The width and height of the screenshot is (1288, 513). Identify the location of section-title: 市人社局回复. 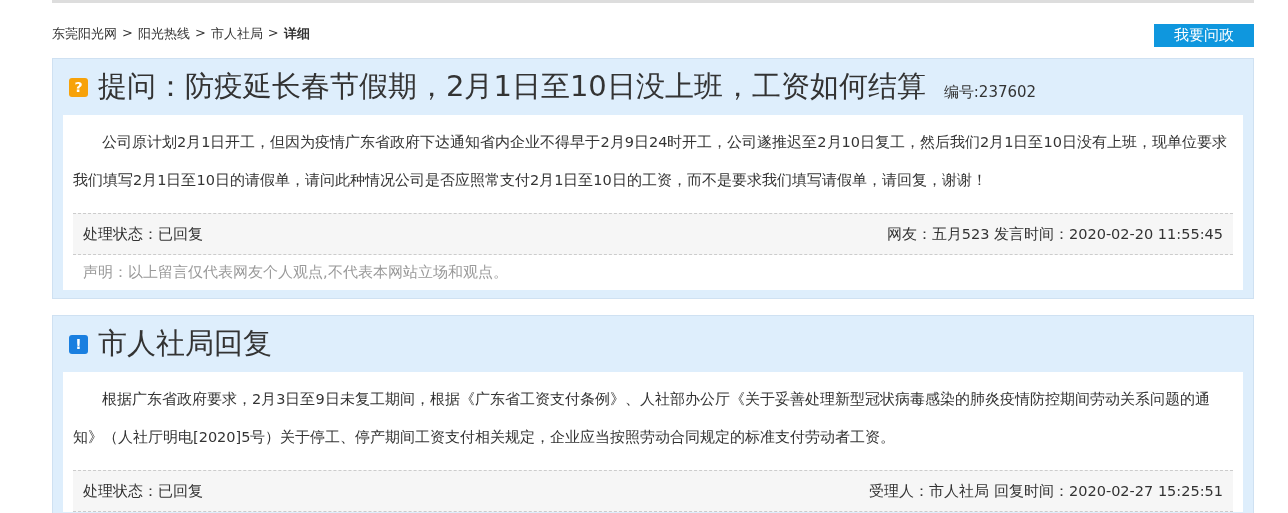
(185, 343).